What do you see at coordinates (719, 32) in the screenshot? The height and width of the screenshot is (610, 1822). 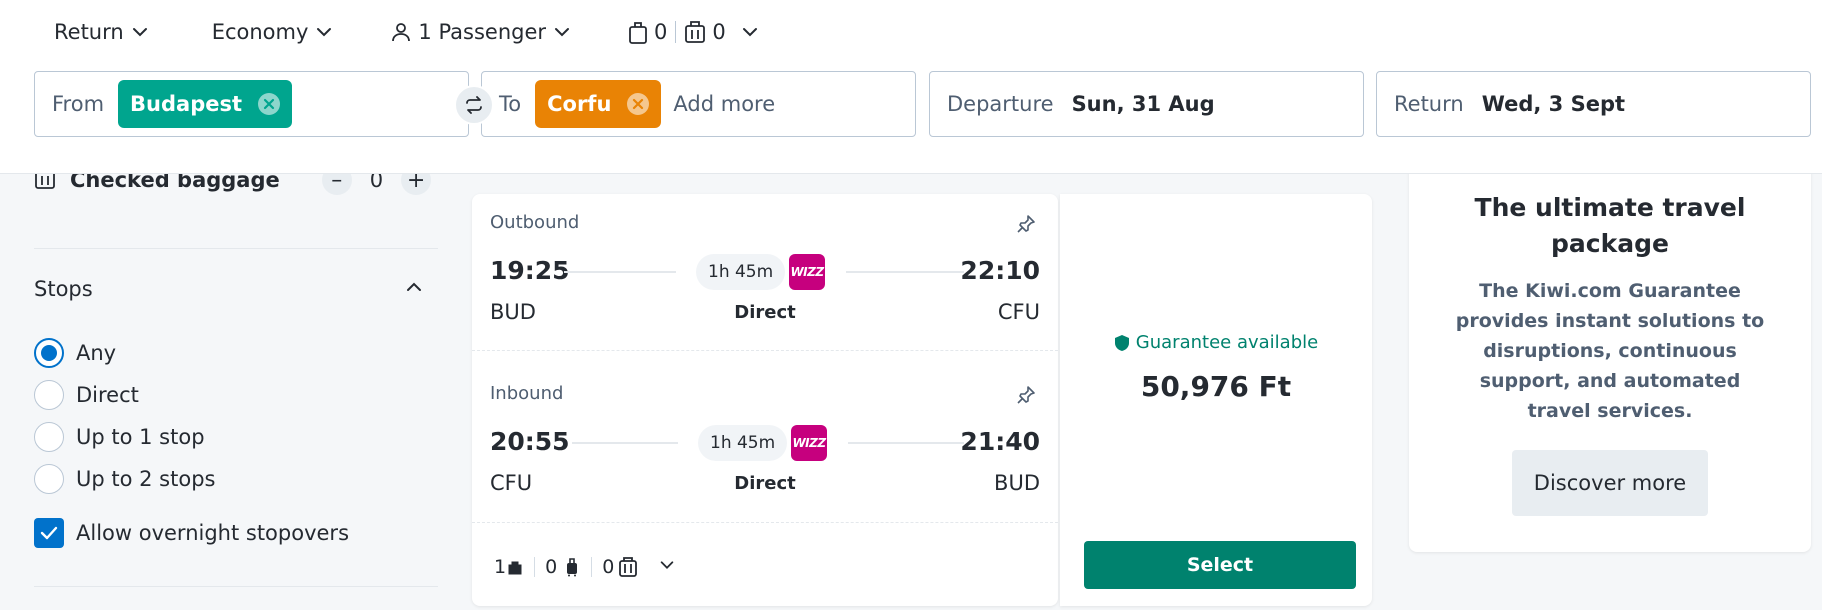 I see `checked-bags-count: 0` at bounding box center [719, 32].